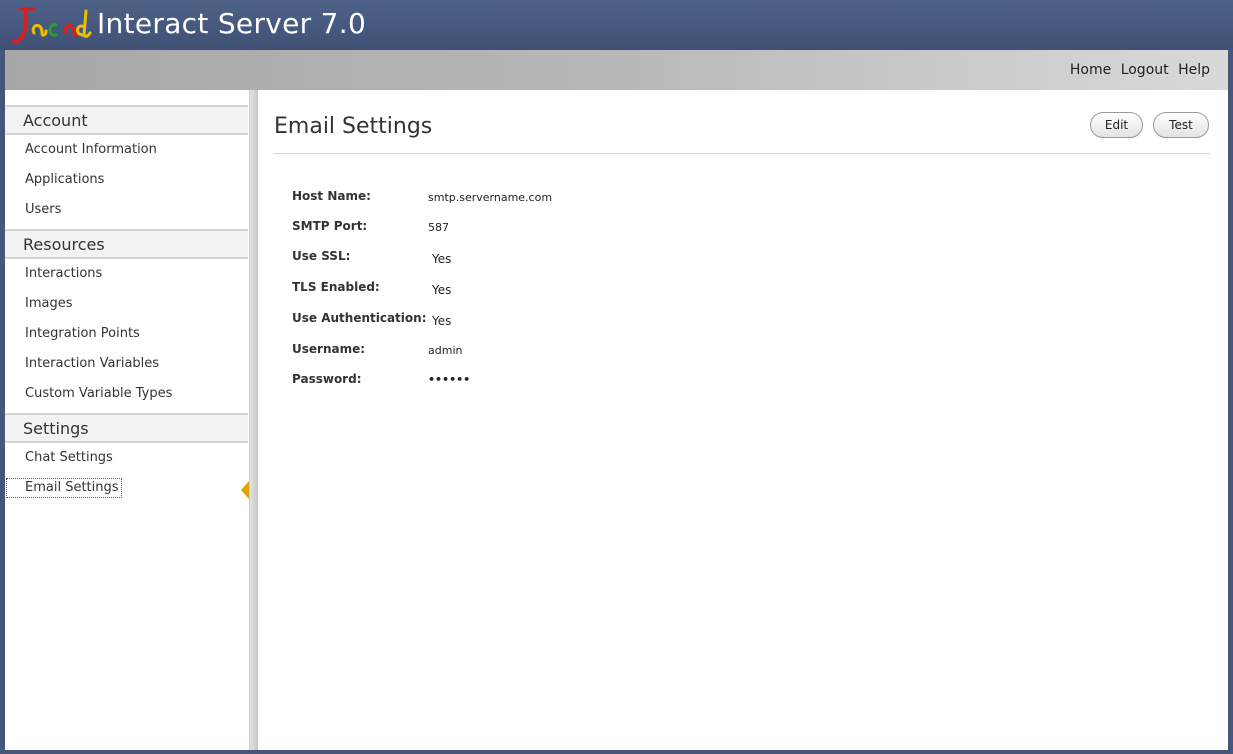  Describe the element at coordinates (321, 256) in the screenshot. I see `use-ssl-label: Use SSL:` at that location.